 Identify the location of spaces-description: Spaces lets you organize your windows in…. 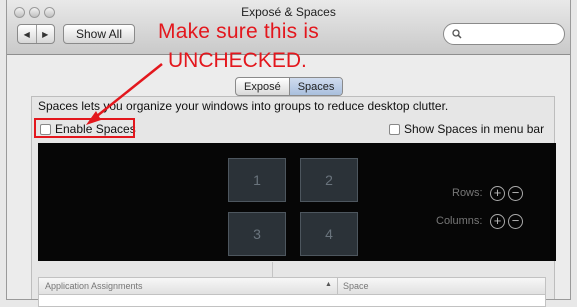
(243, 106).